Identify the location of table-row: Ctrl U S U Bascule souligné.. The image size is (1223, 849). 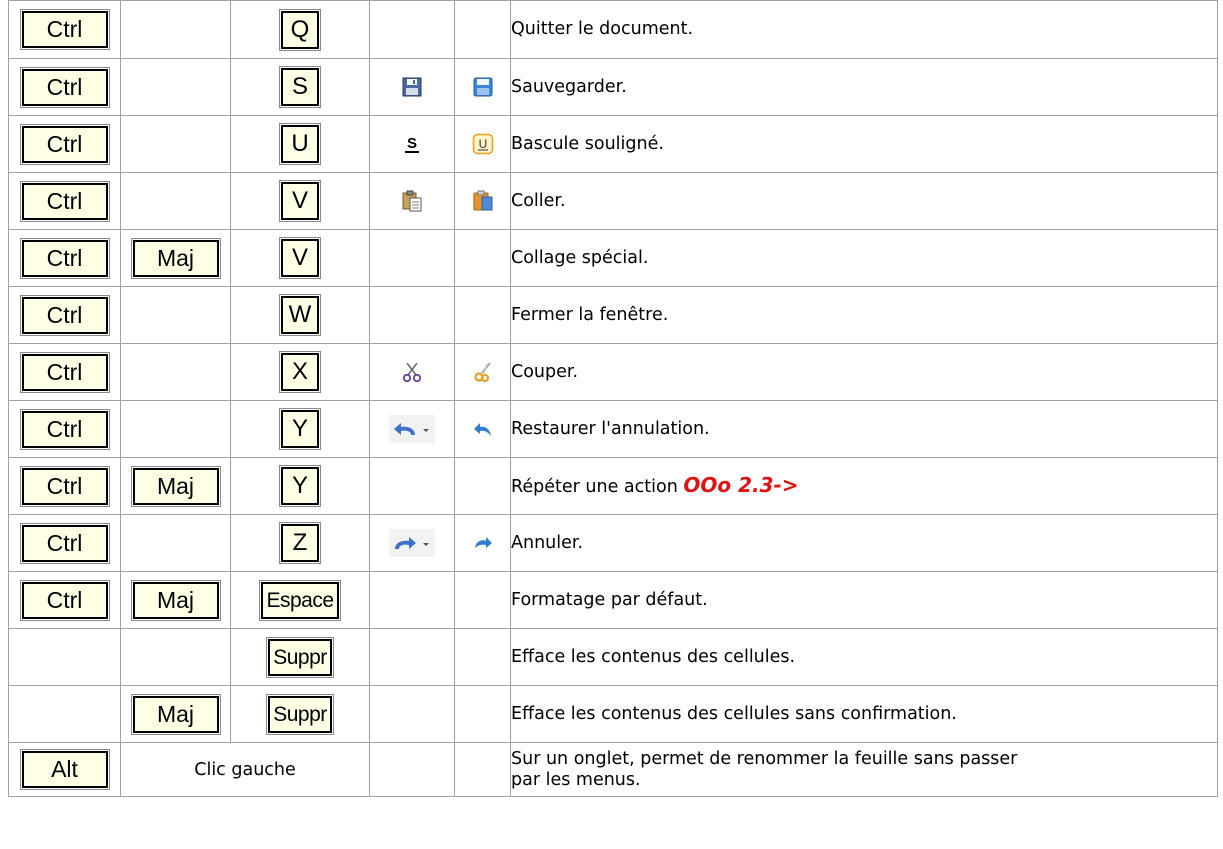
(613, 144).